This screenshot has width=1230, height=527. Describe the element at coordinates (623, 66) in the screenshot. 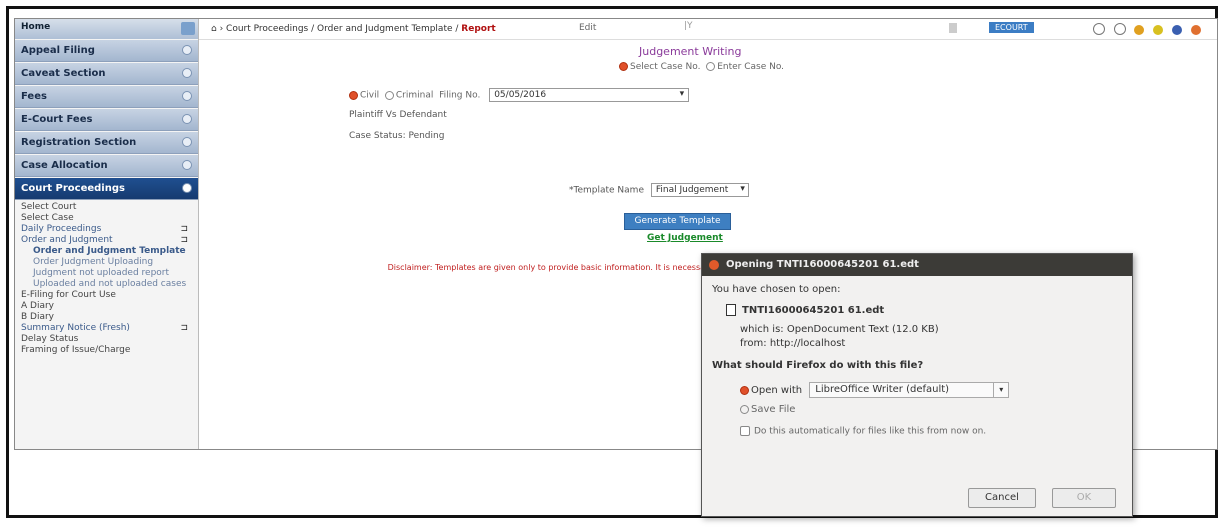

I see `radio-select-case` at that location.